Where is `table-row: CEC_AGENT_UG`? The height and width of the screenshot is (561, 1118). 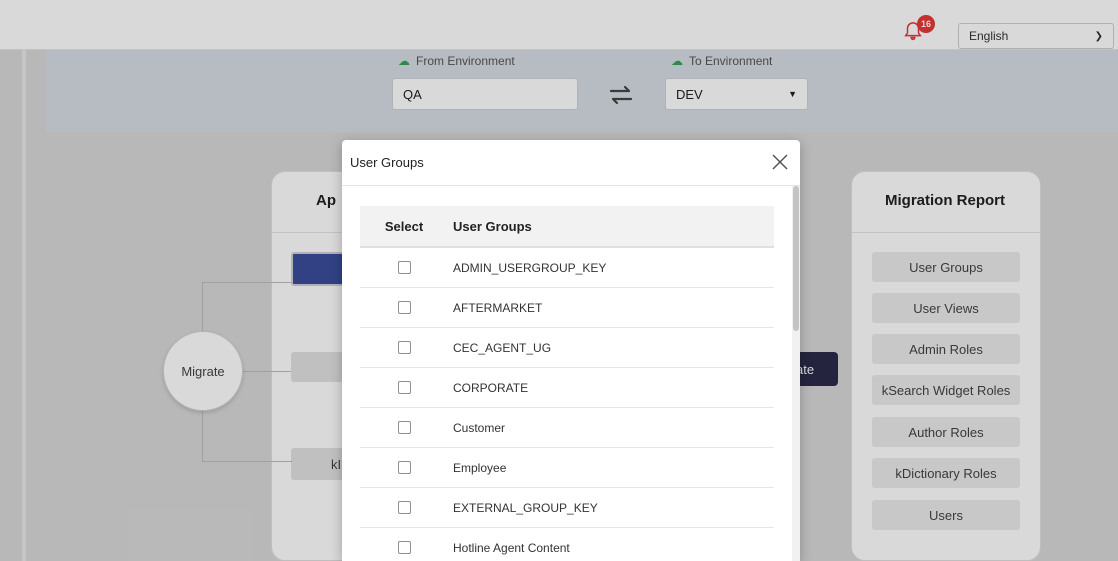 table-row: CEC_AGENT_UG is located at coordinates (567, 348).